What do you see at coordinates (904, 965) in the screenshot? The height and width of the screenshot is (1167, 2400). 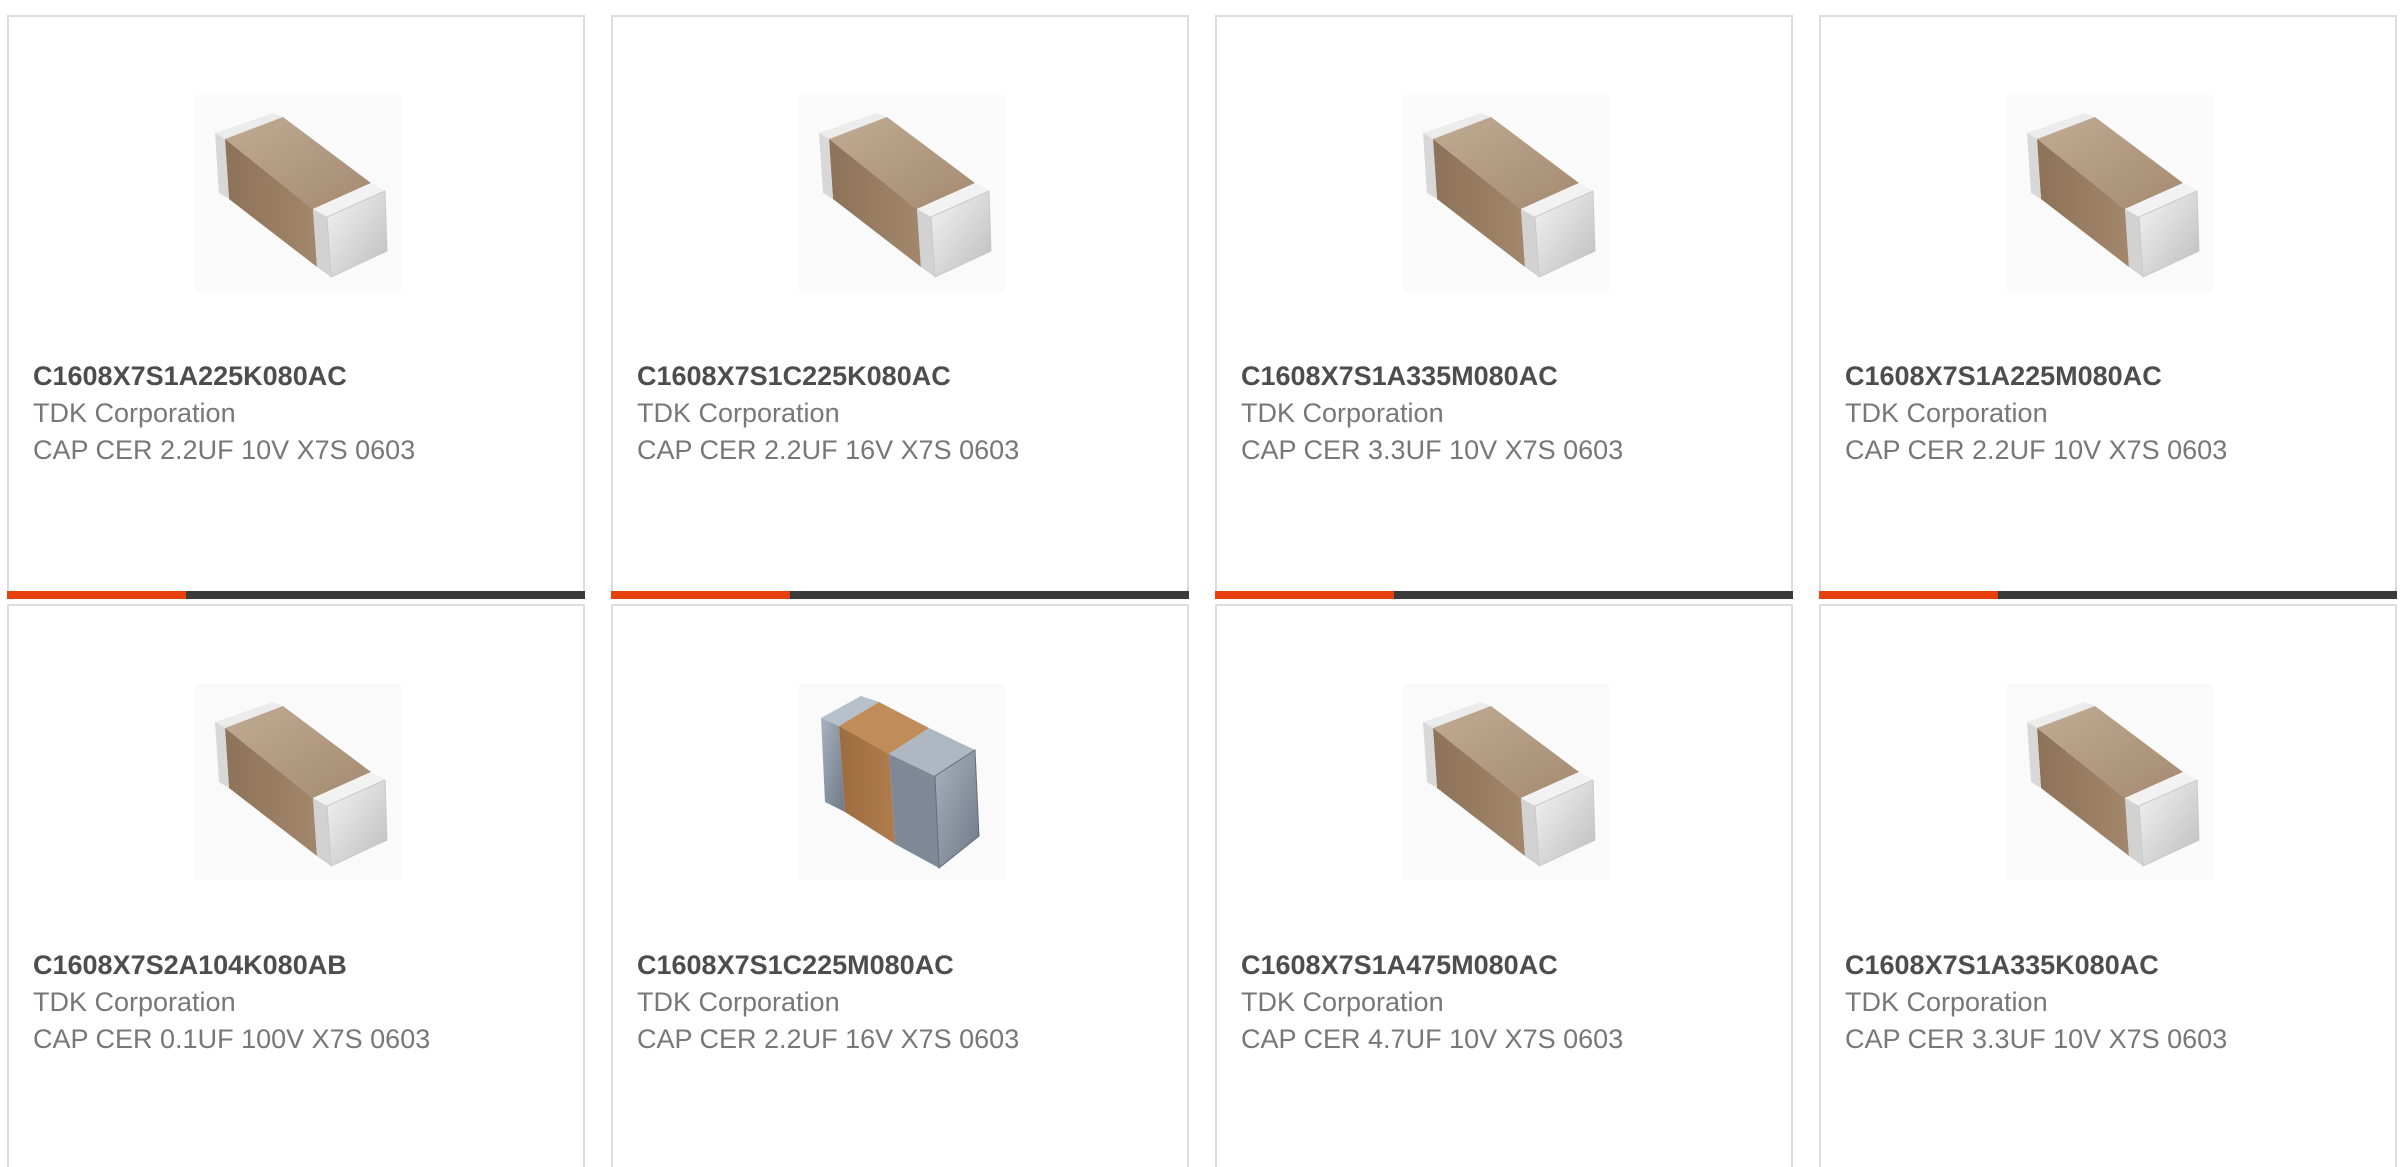 I see `part-number: C1608X7S1C225M080AC` at bounding box center [904, 965].